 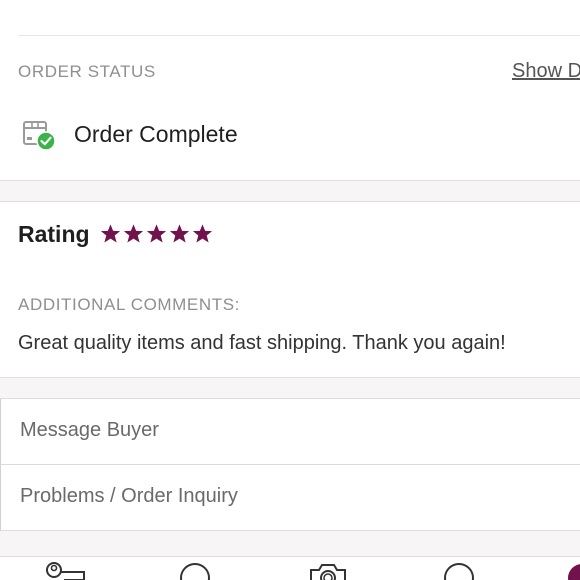 What do you see at coordinates (573, 571) in the screenshot?
I see `profile-icon` at bounding box center [573, 571].